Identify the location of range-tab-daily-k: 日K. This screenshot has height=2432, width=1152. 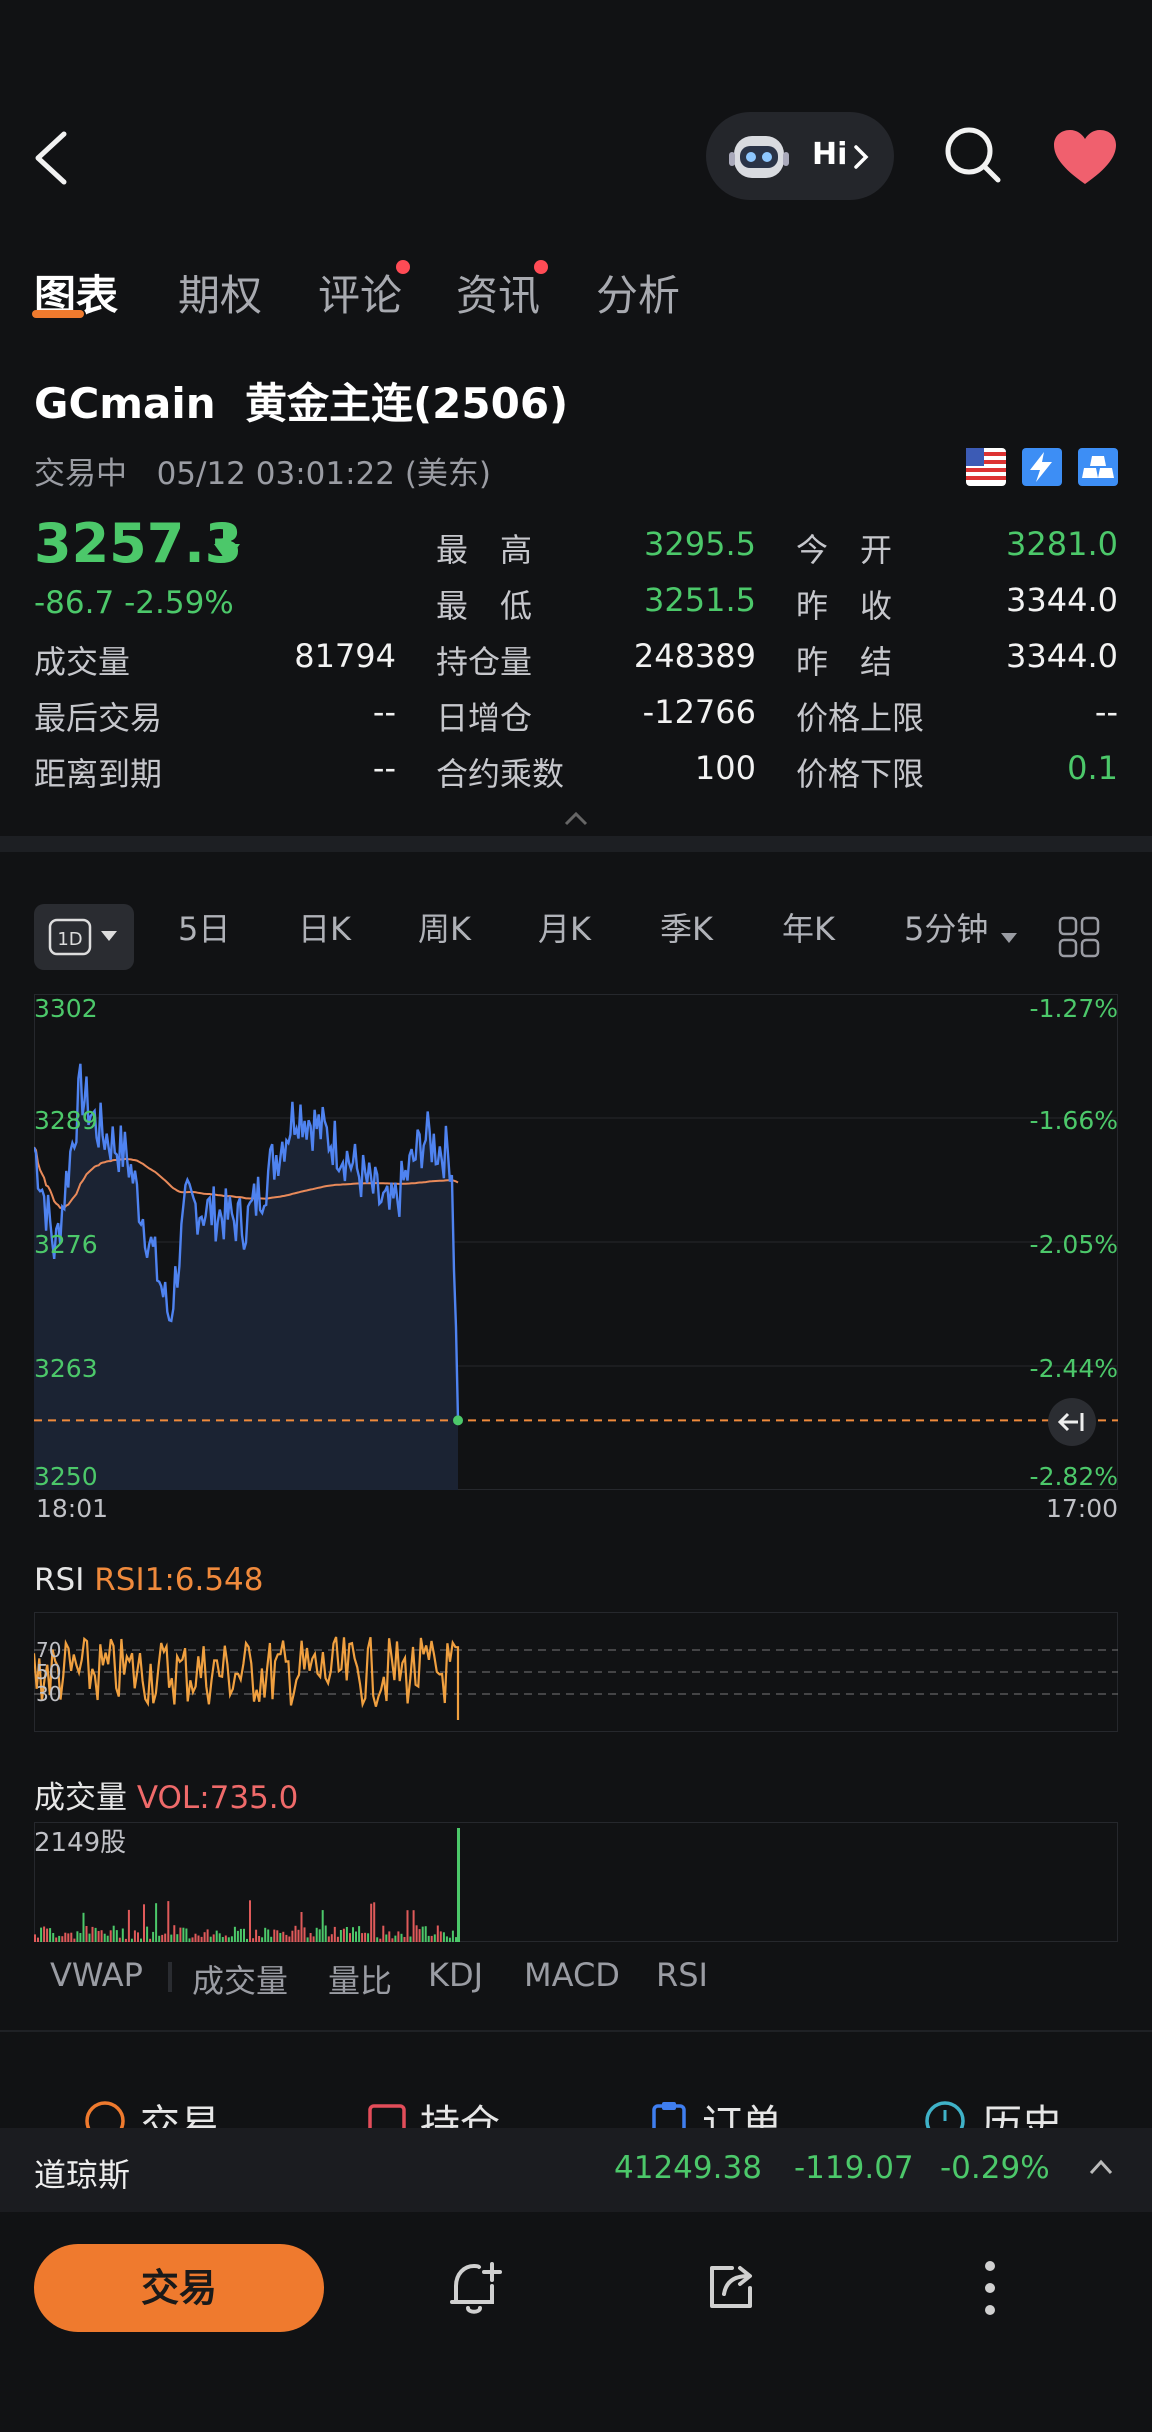
(324, 927).